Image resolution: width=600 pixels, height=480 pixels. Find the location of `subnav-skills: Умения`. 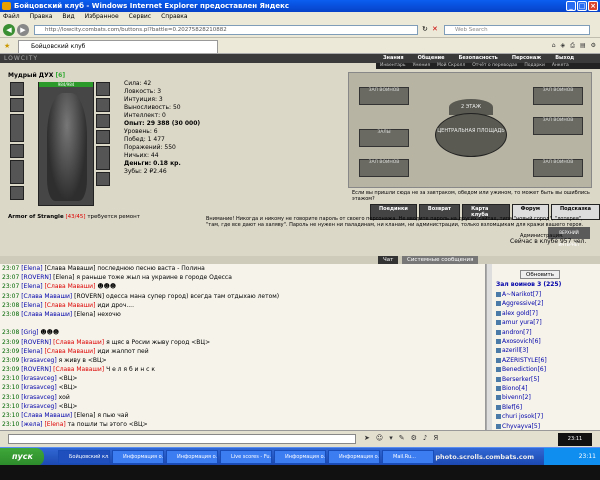

subnav-skills: Умения is located at coordinates (421, 66).